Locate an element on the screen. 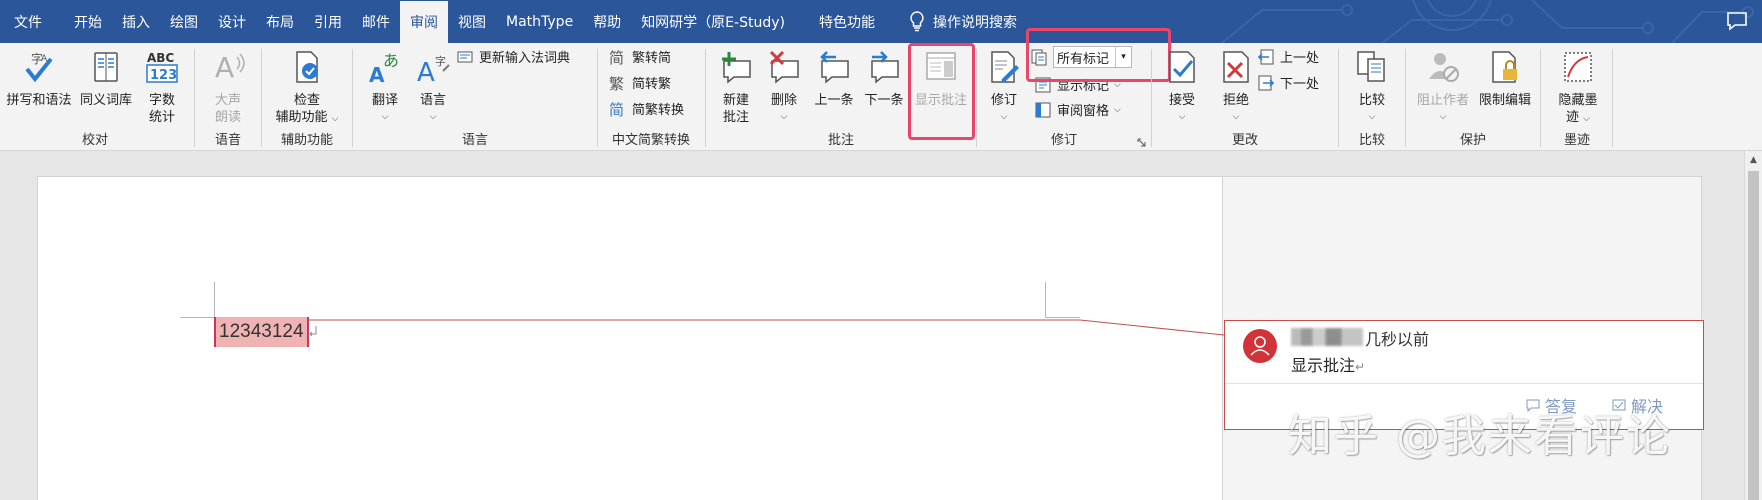 The image size is (1762, 500). group-protect: 阻止作者 ⌵ 限制编辑 保护 is located at coordinates (1473, 97).